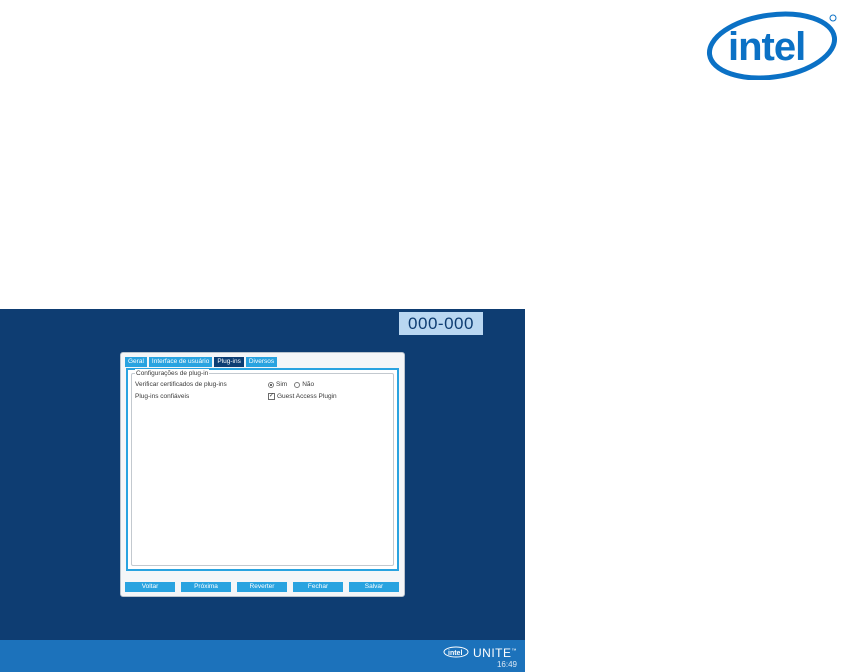  I want to click on group-title: Configurações de plug-in, so click(172, 373).